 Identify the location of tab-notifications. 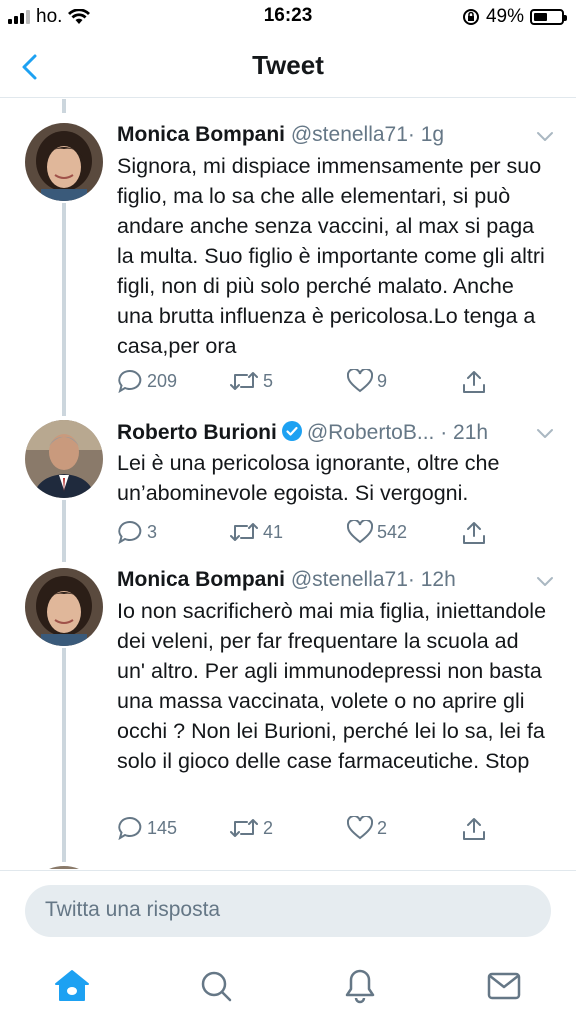
(360, 986).